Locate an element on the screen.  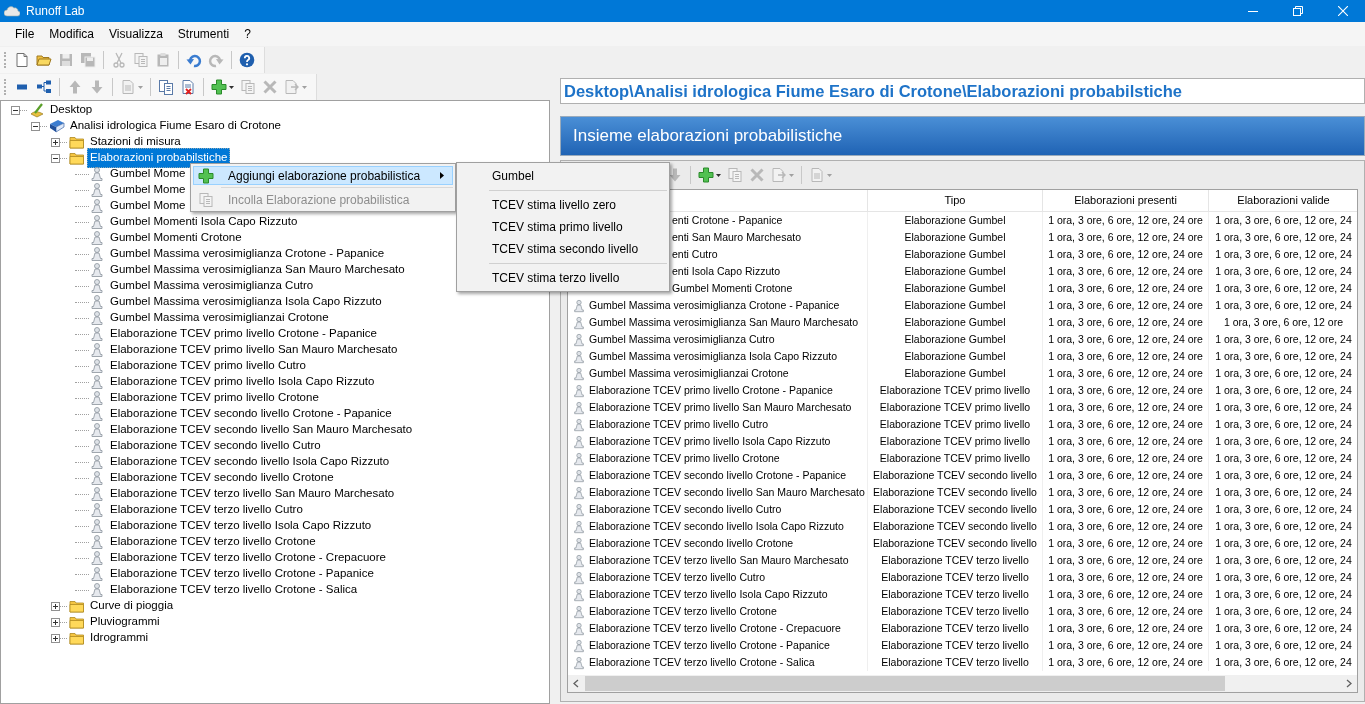
menu-item: Aggiungi elaborazione probabilistica is located at coordinates (323, 175).